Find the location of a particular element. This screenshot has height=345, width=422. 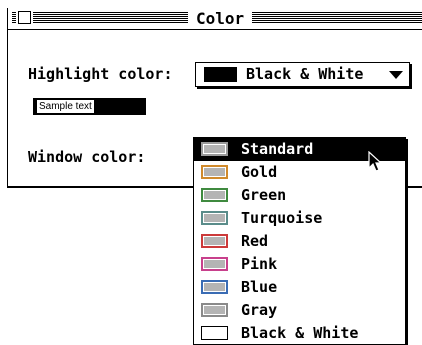

highlight-color-popup: Black & White is located at coordinates (302, 74).